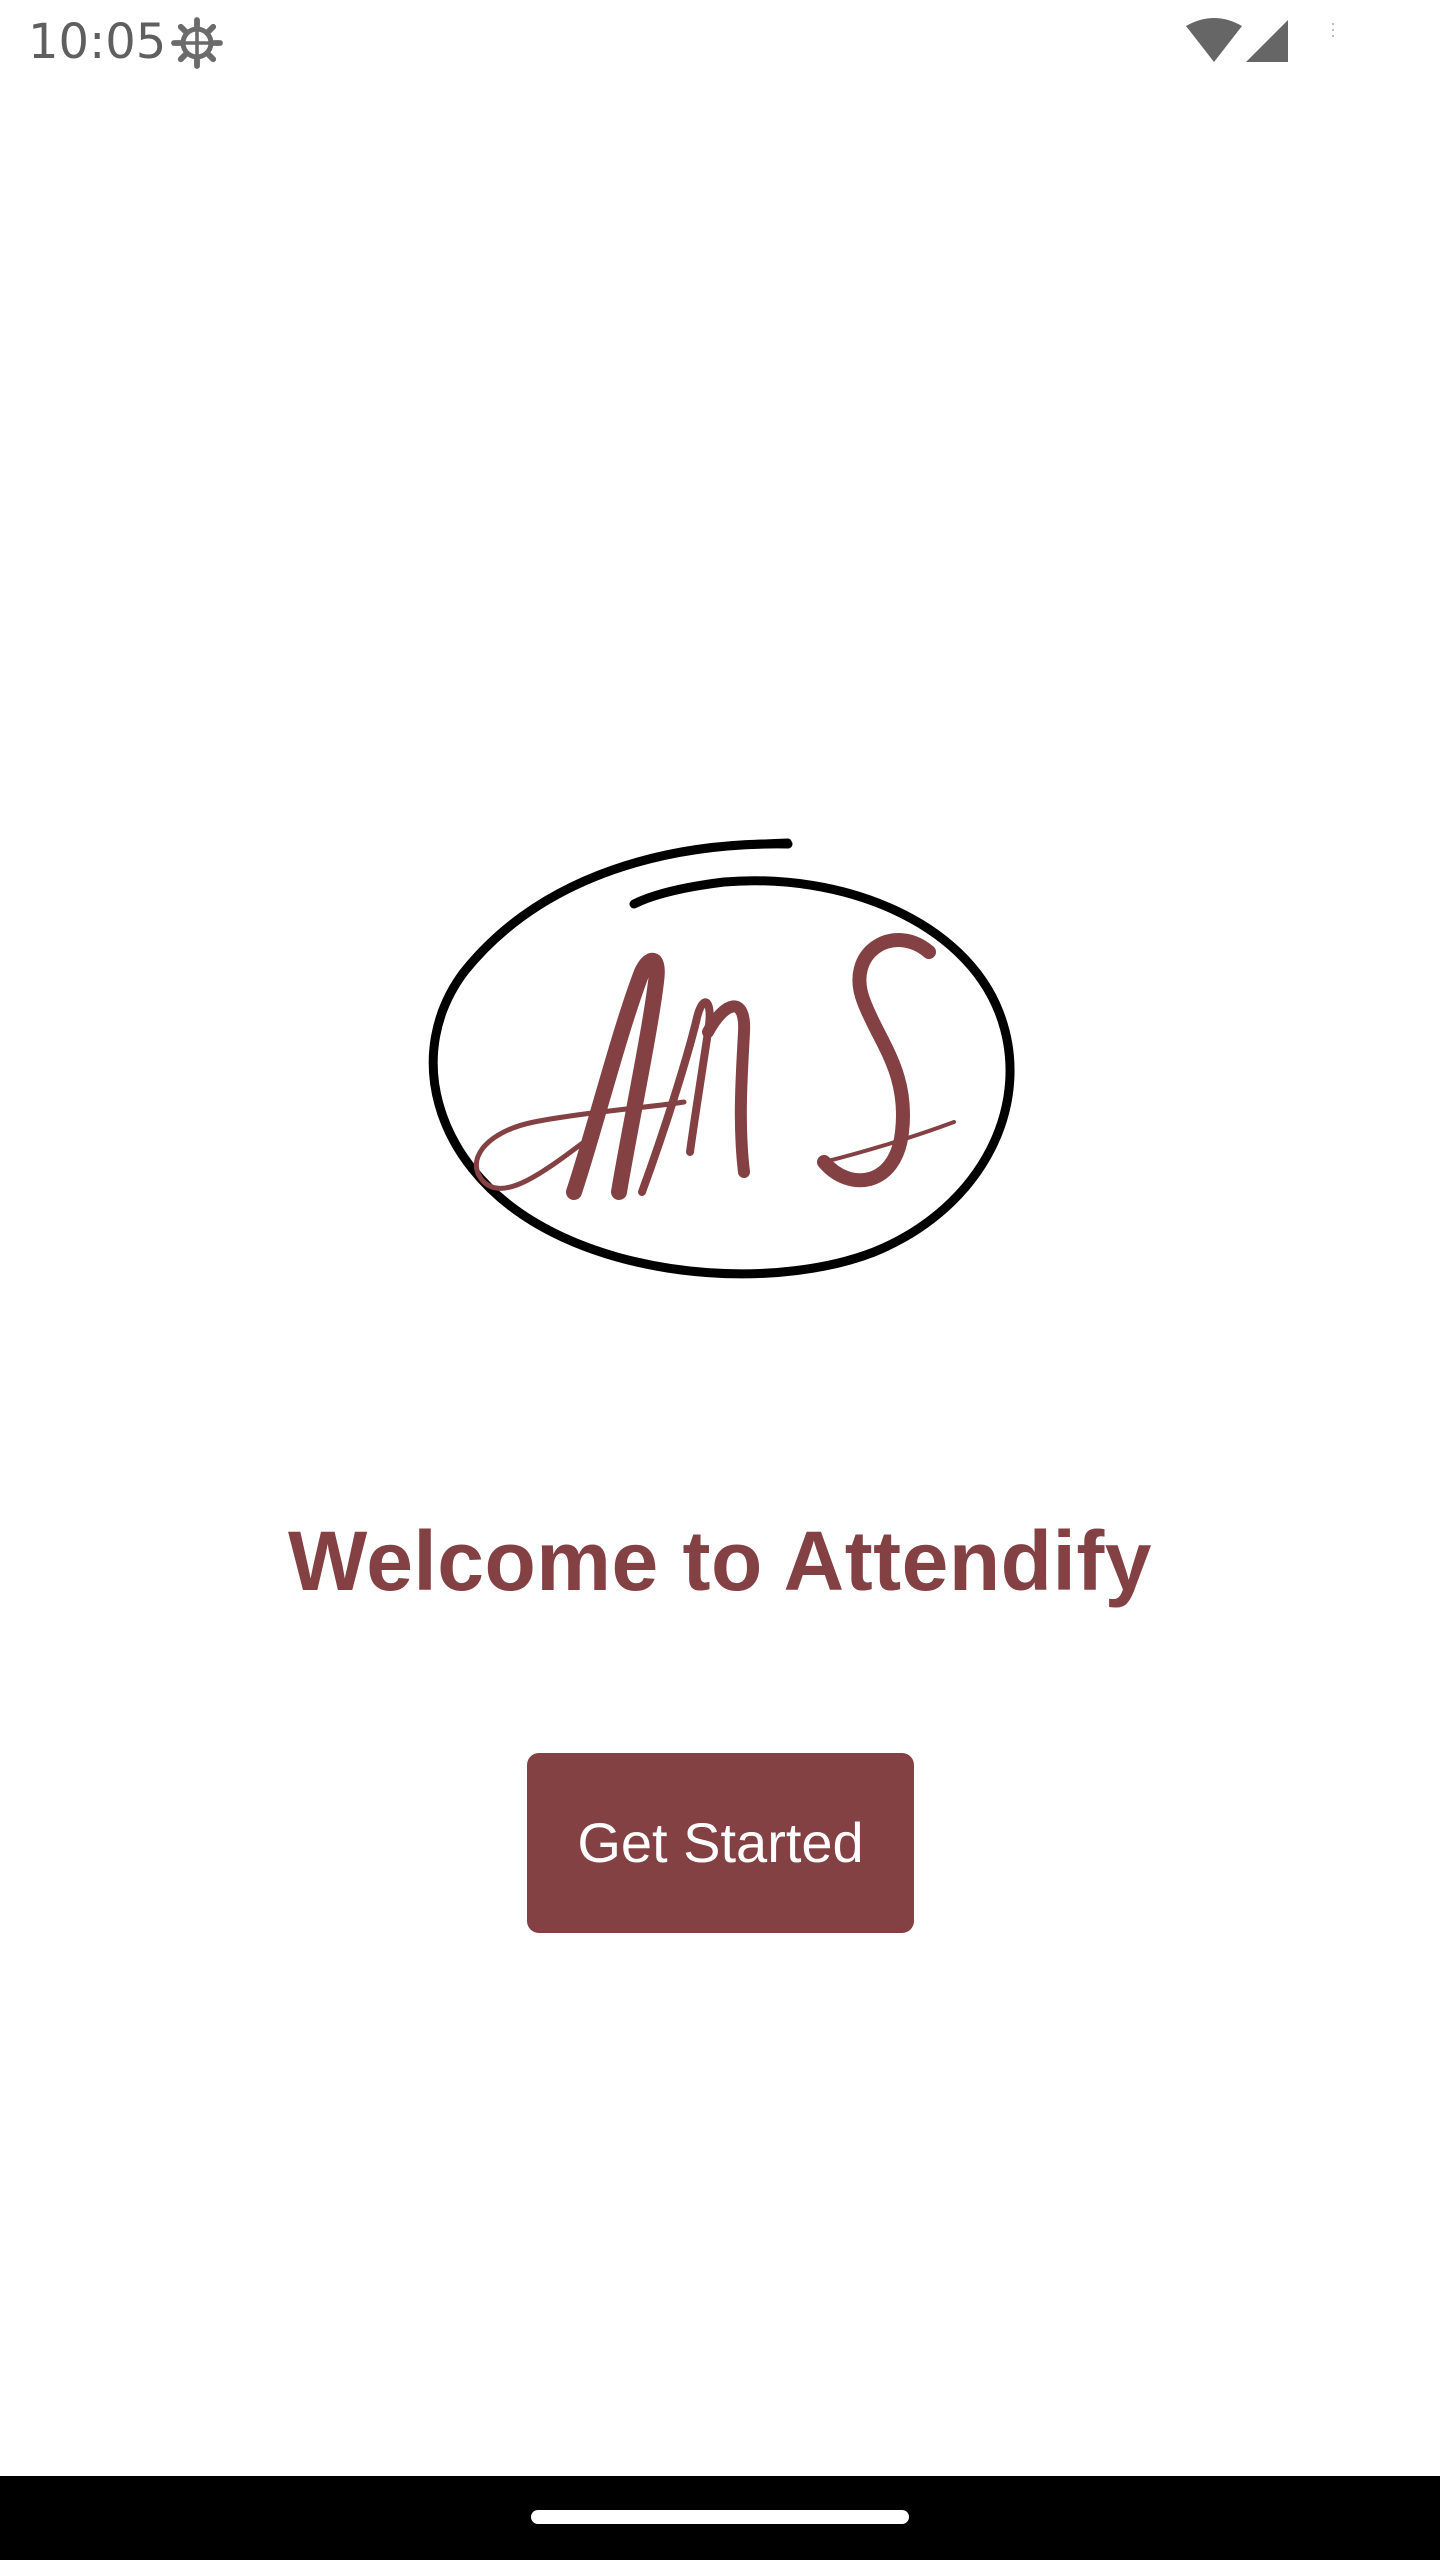  Describe the element at coordinates (1333, 30) in the screenshot. I see `more-dots-icon` at that location.